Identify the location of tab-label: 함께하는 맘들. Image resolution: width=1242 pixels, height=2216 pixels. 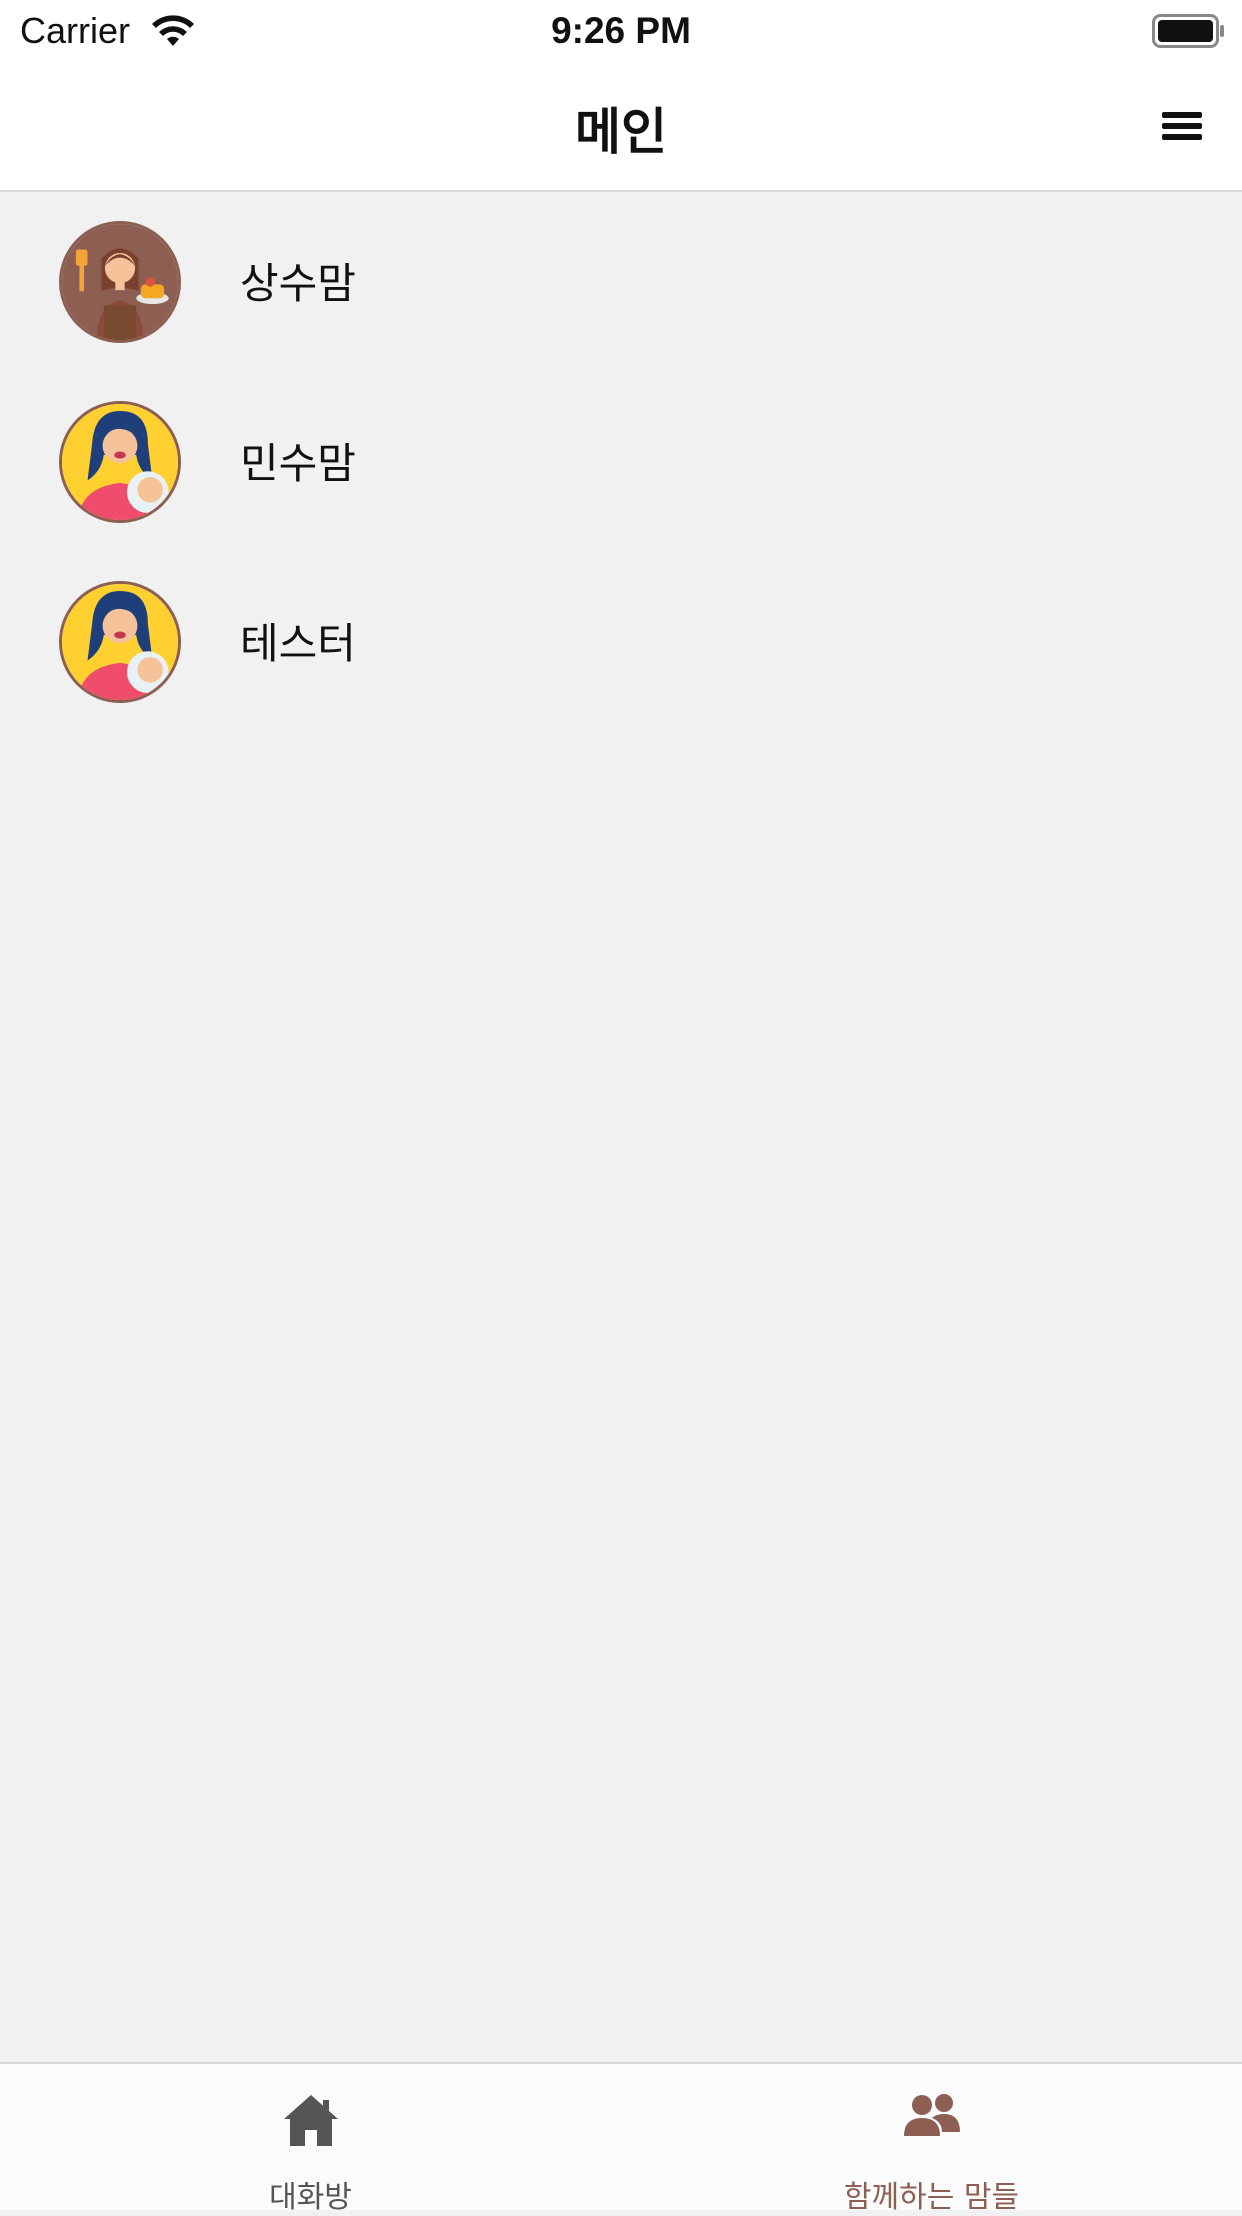
(931, 2197).